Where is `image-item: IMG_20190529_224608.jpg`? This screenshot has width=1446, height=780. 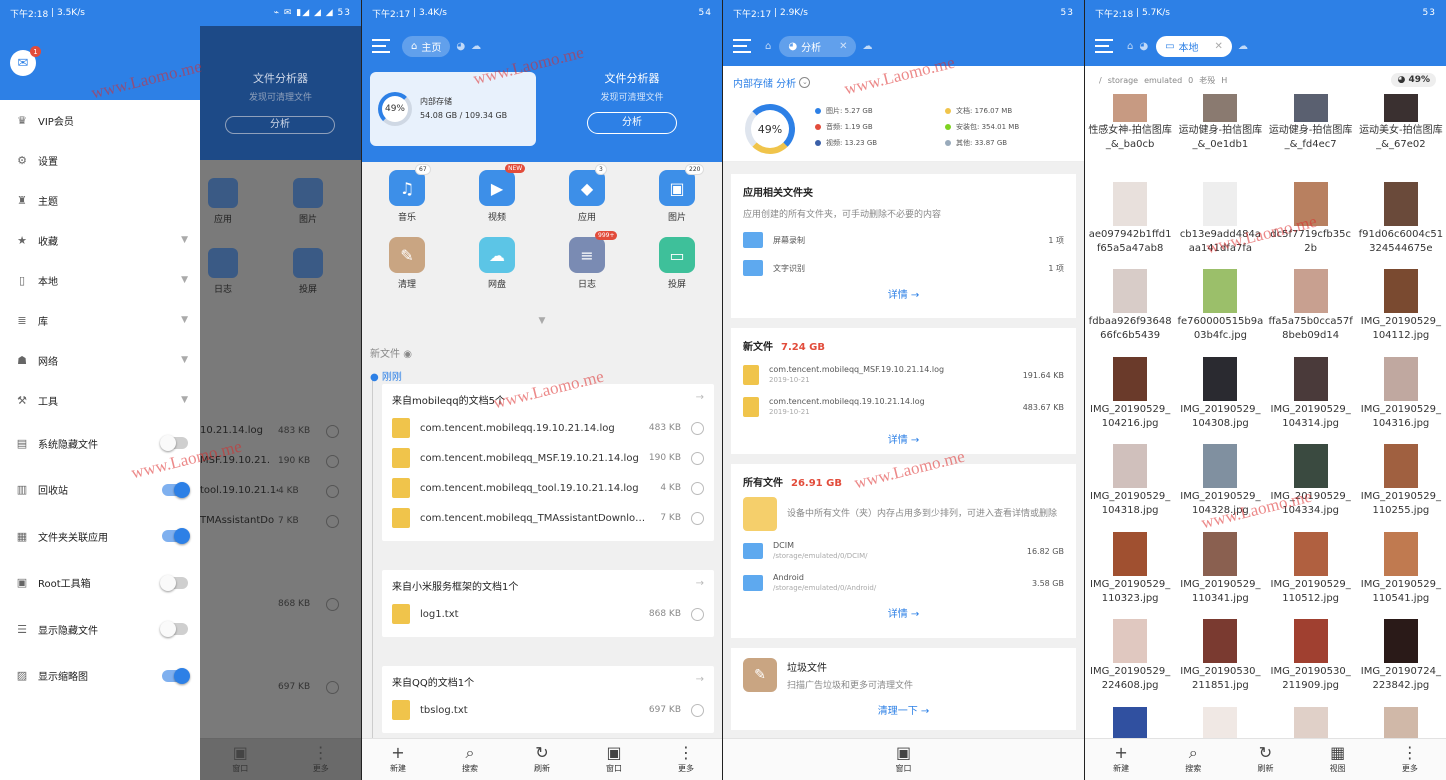
image-item: IMG_20190529_224608.jpg is located at coordinates (1130, 663).